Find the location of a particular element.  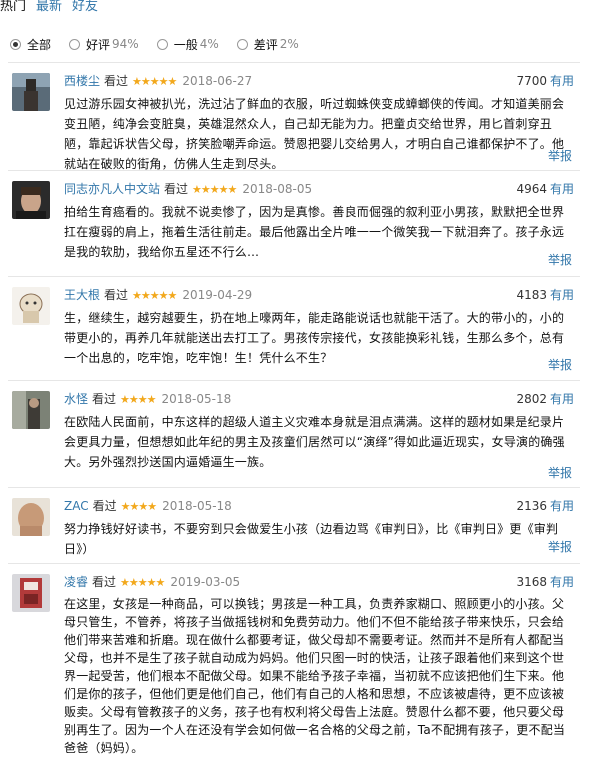

rating-filter: 全部 好评 94% 一般 4% 差评 2% is located at coordinates (163, 44).